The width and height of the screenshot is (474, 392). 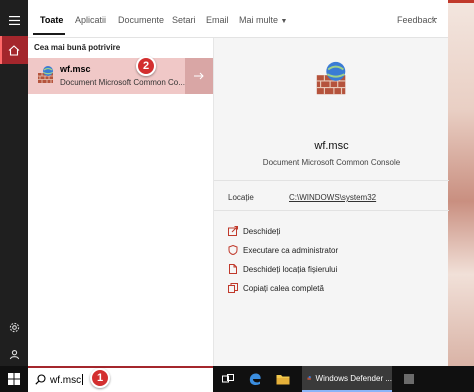 I want to click on active-tab-indicator, so click(x=49, y=34).